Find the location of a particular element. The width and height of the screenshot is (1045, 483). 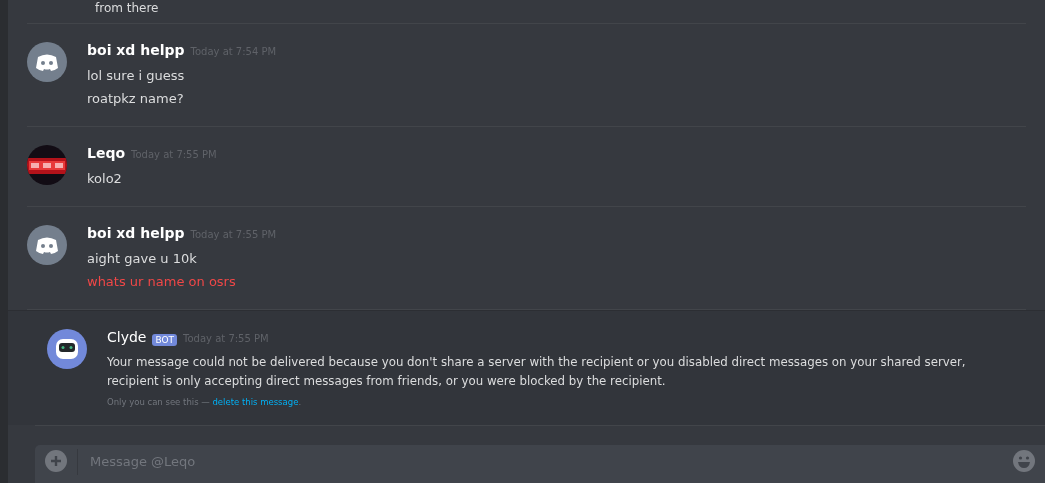

emoji-icon is located at coordinates (1024, 461).